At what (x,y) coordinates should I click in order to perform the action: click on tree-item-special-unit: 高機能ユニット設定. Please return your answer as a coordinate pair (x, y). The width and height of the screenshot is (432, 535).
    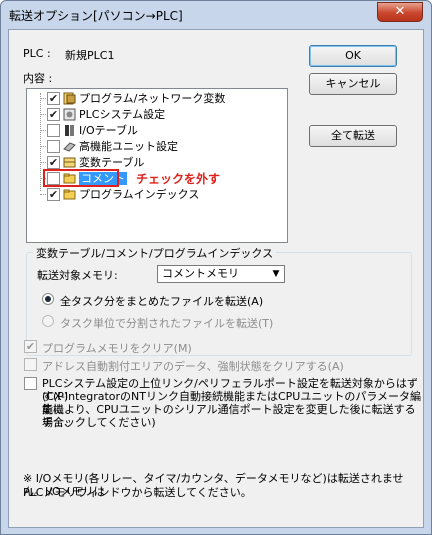
    Looking at the image, I should click on (157, 146).